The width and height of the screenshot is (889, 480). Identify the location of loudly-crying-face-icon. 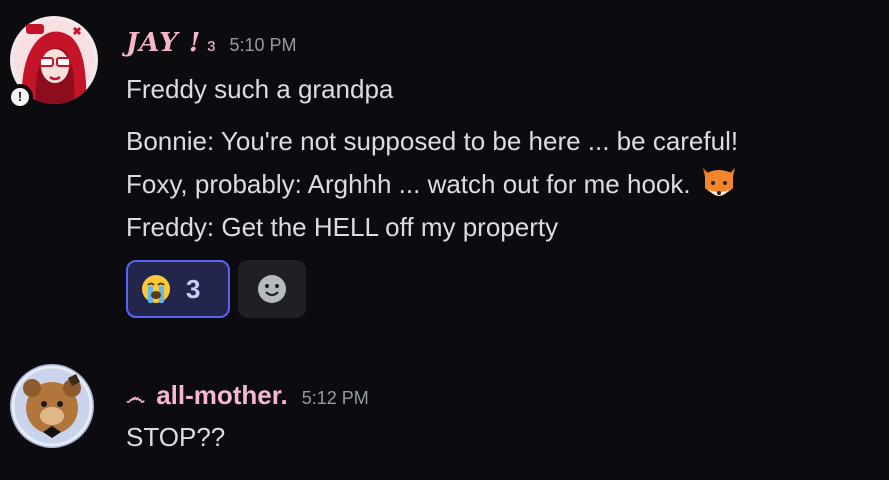
(156, 289).